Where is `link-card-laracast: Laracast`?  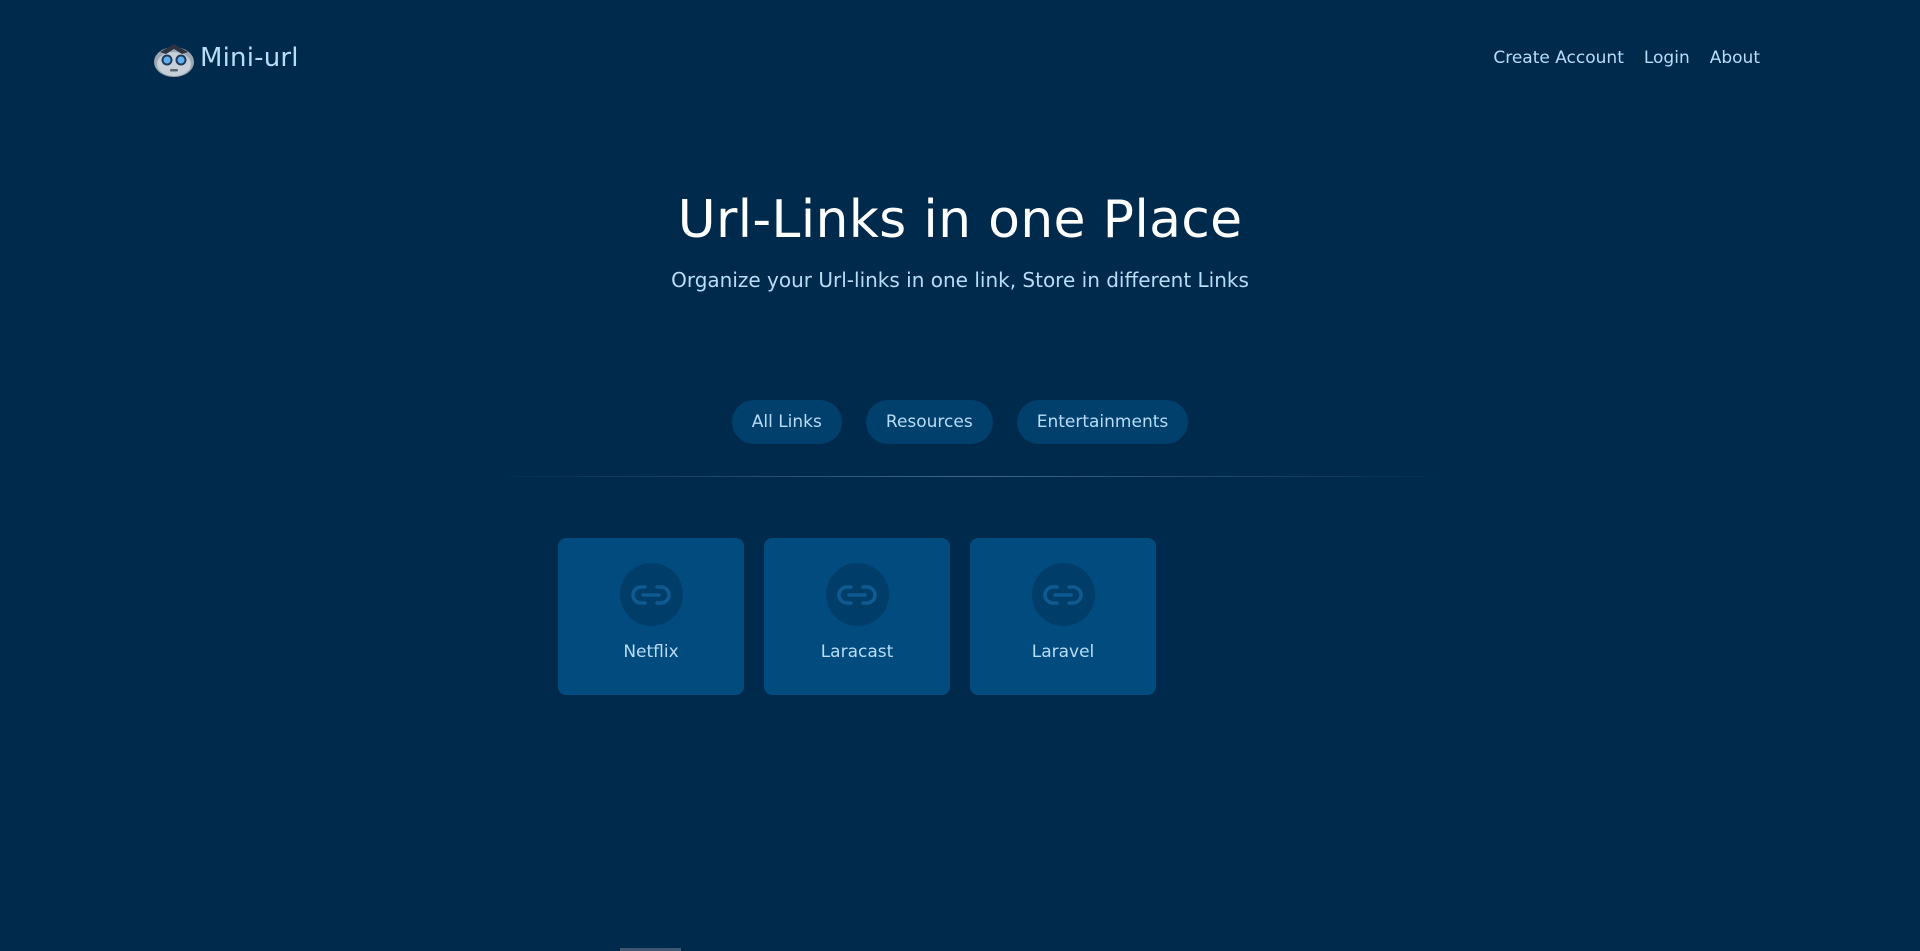 link-card-laracast: Laracast is located at coordinates (857, 616).